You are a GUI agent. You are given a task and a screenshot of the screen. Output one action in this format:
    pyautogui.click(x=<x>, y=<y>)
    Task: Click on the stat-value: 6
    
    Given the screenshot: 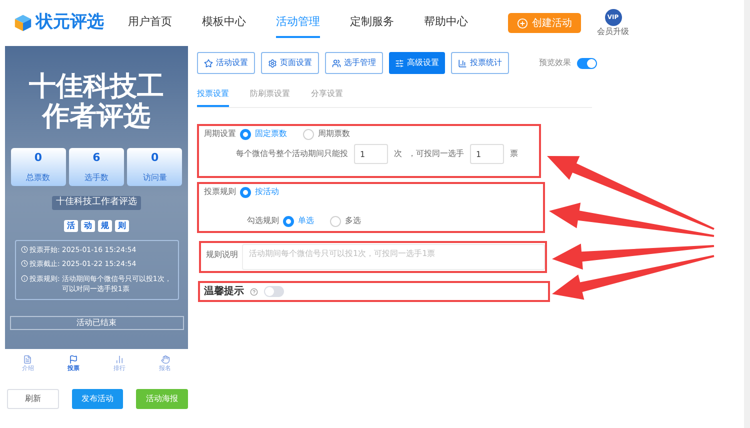 What is the action you would take?
    pyautogui.click(x=96, y=158)
    